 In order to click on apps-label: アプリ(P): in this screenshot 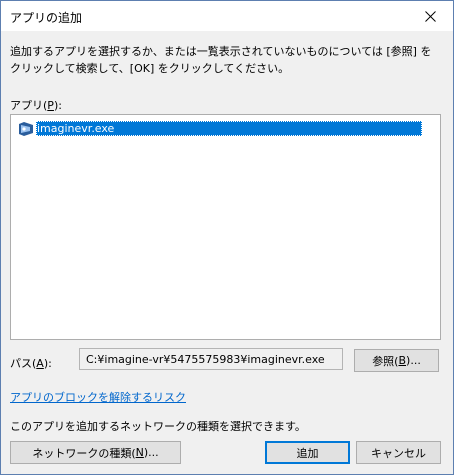, I will do `click(36, 105)`.